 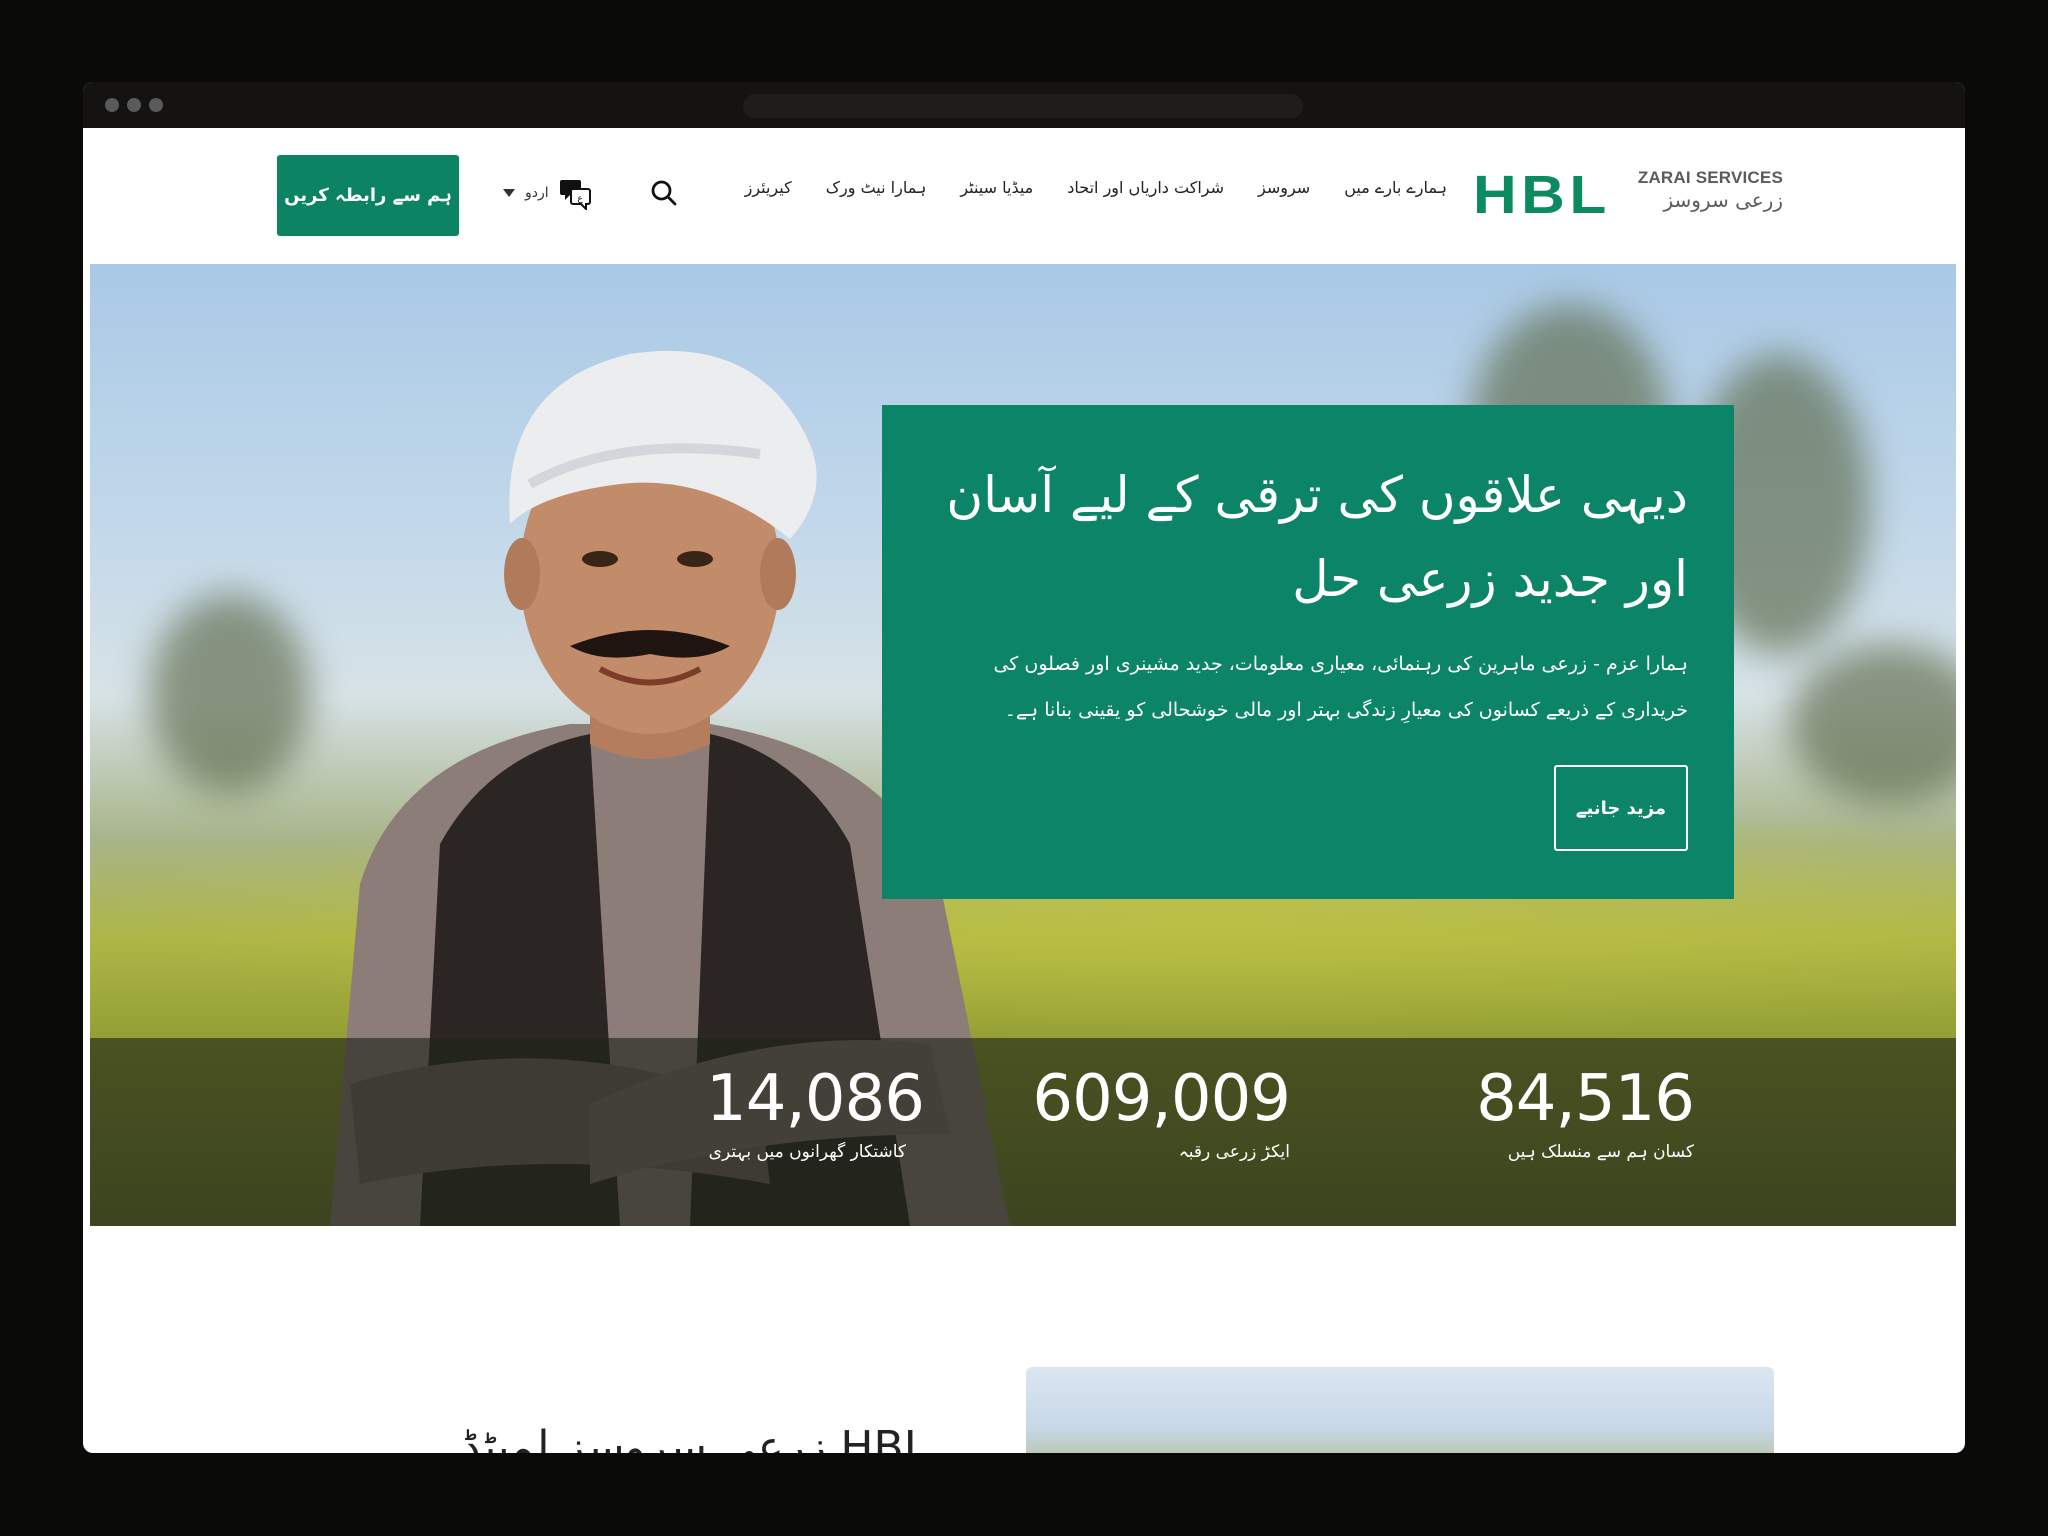 What do you see at coordinates (580, 199) in the screenshot?
I see `svg-text: ع` at bounding box center [580, 199].